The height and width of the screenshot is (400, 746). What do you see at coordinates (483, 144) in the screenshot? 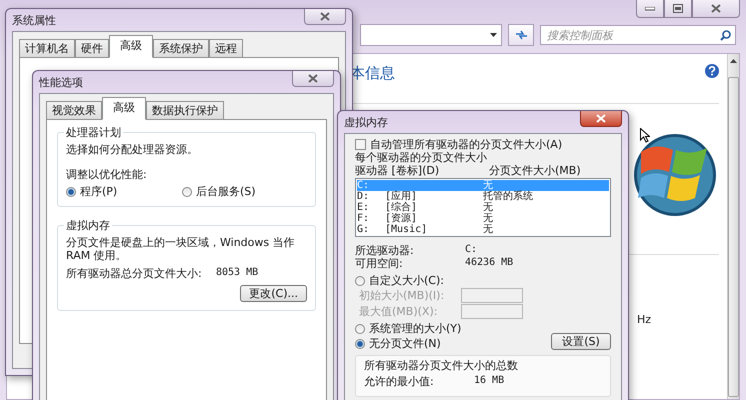
I see `checkbox-option: 自动管理所有驱动器的分页文件大小(A)` at bounding box center [483, 144].